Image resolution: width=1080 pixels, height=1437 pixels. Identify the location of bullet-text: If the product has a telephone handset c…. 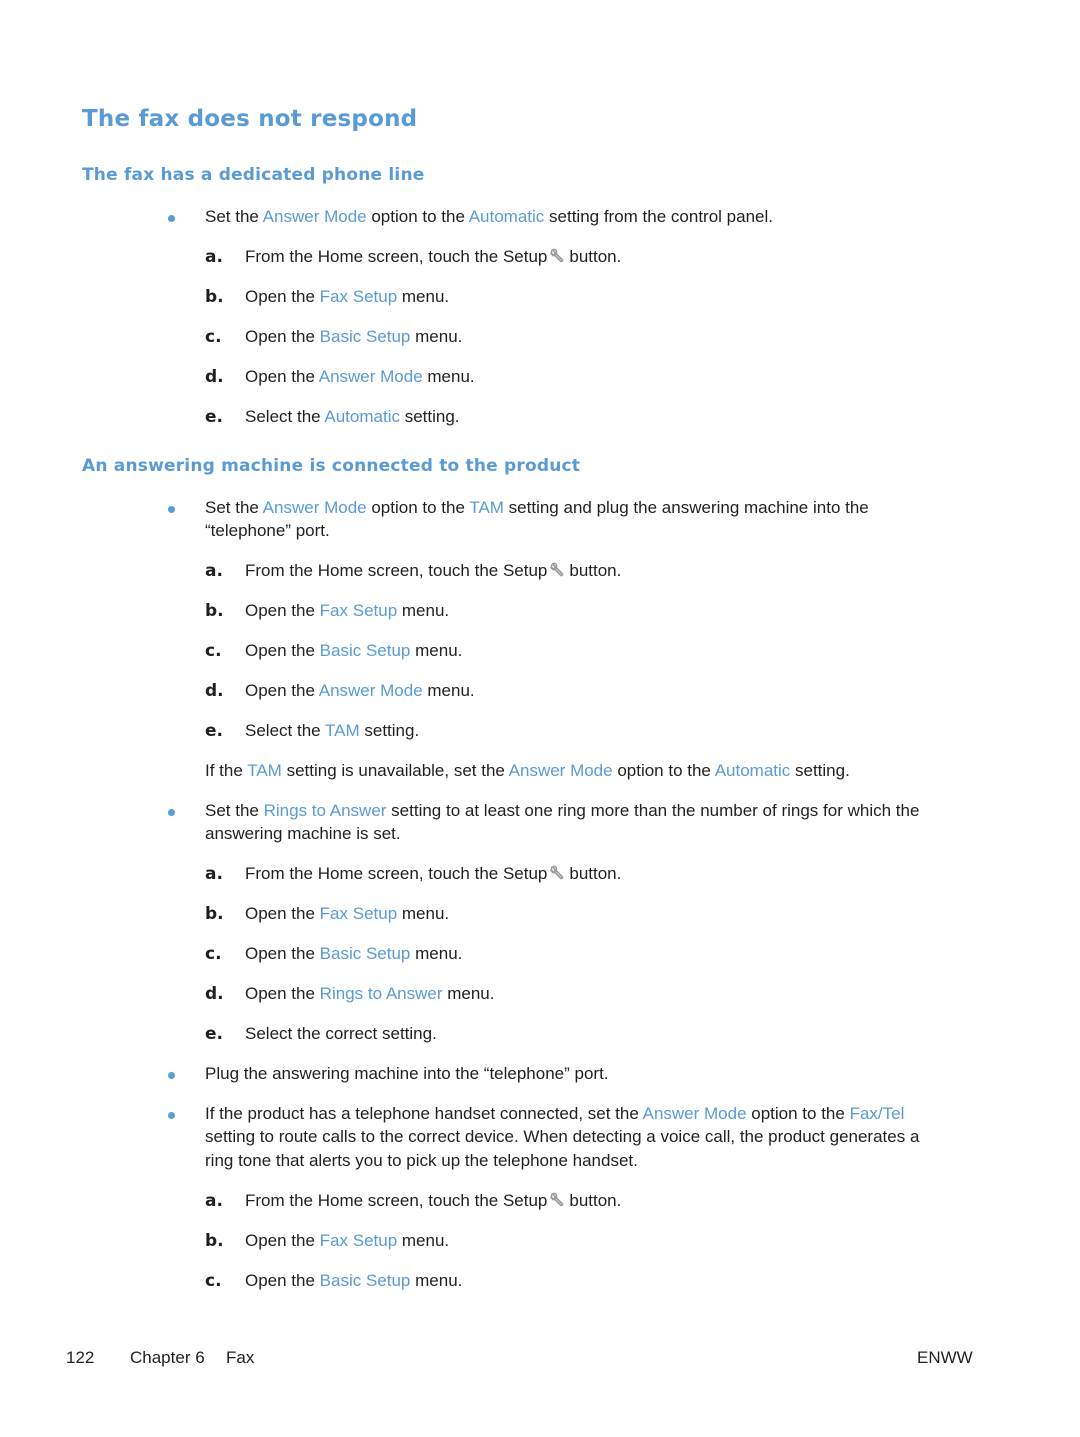
(554, 1114).